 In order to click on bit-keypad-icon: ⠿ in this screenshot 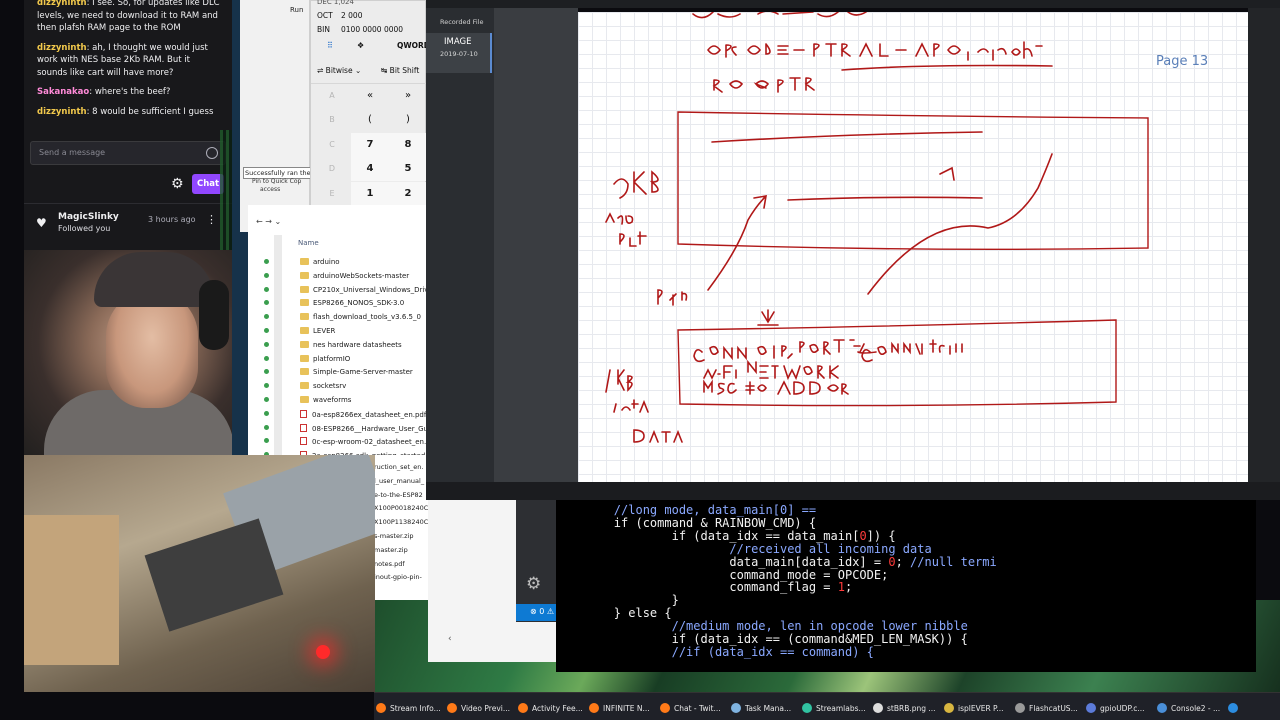, I will do `click(330, 45)`.